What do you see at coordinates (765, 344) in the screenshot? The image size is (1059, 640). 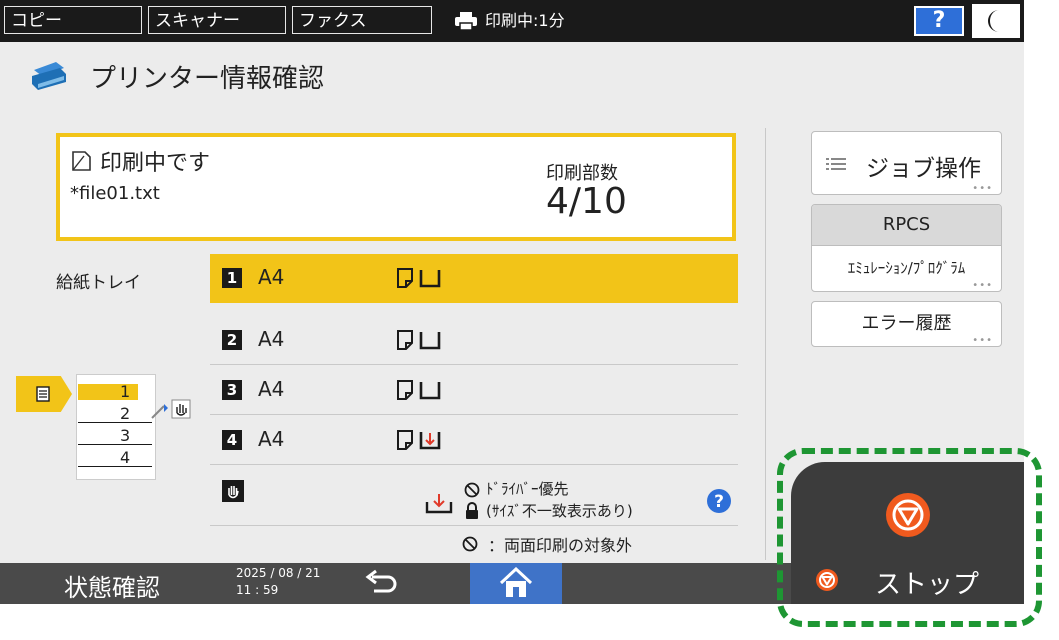 I see `vertical-divider` at bounding box center [765, 344].